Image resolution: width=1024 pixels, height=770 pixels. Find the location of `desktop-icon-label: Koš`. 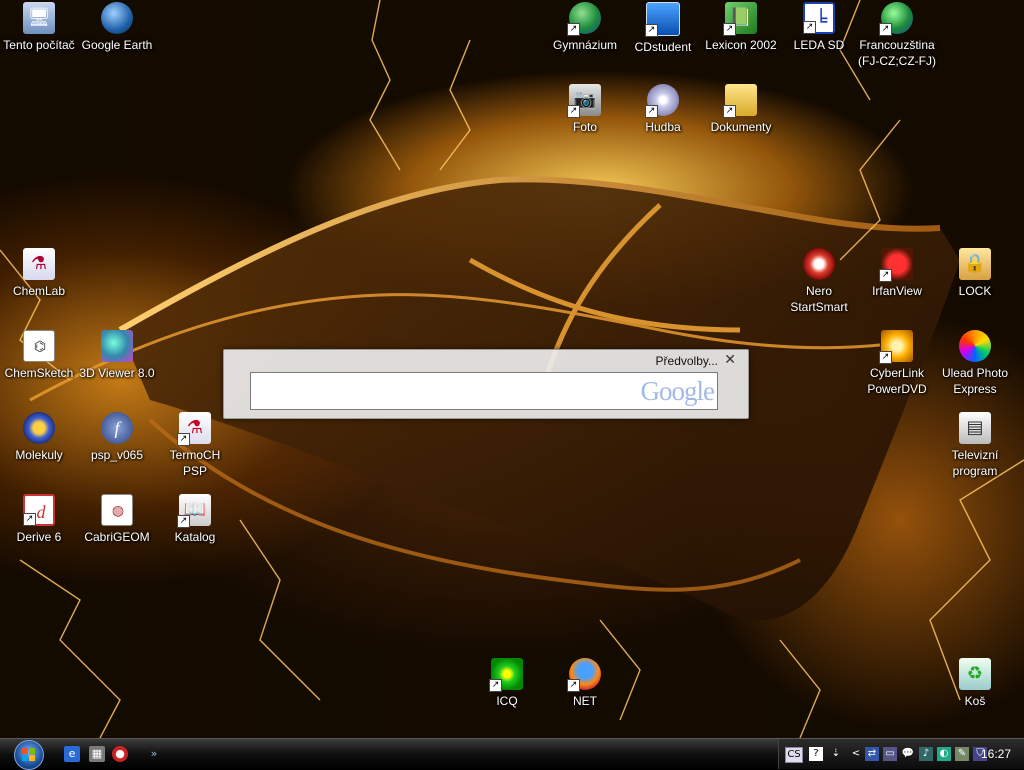

desktop-icon-label: Koš is located at coordinates (975, 701).